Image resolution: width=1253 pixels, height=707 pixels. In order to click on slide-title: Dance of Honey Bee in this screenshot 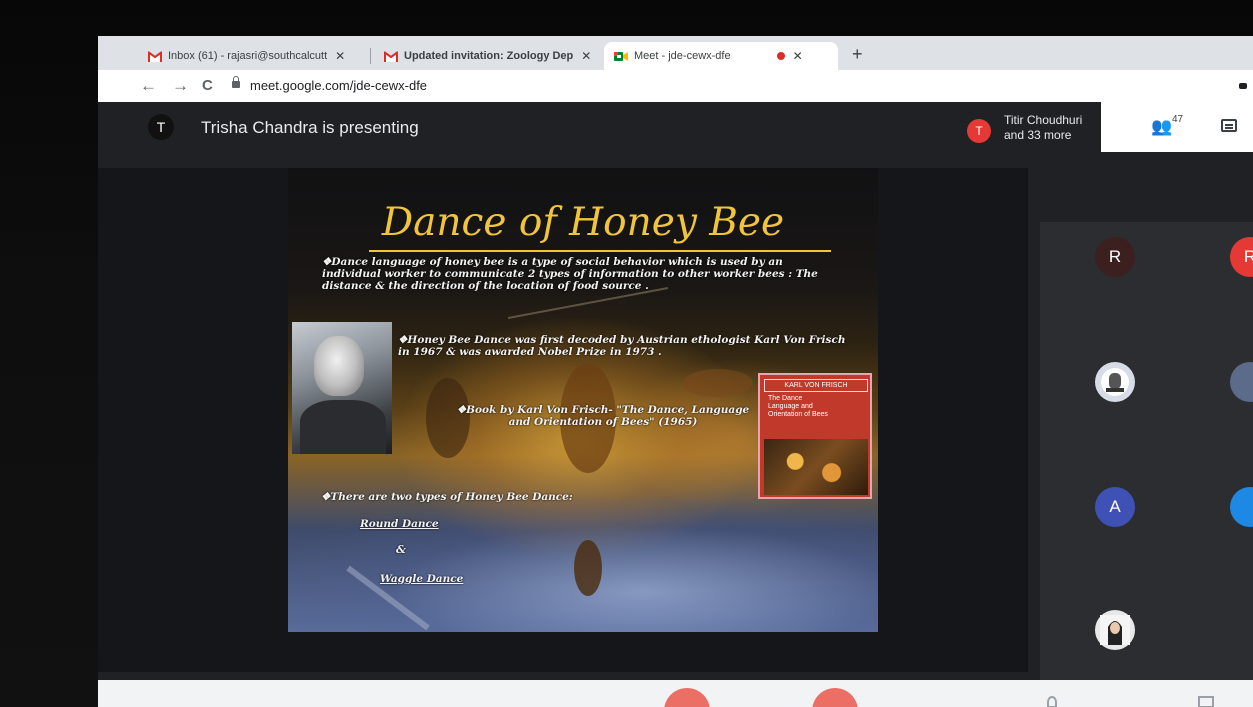, I will do `click(583, 222)`.